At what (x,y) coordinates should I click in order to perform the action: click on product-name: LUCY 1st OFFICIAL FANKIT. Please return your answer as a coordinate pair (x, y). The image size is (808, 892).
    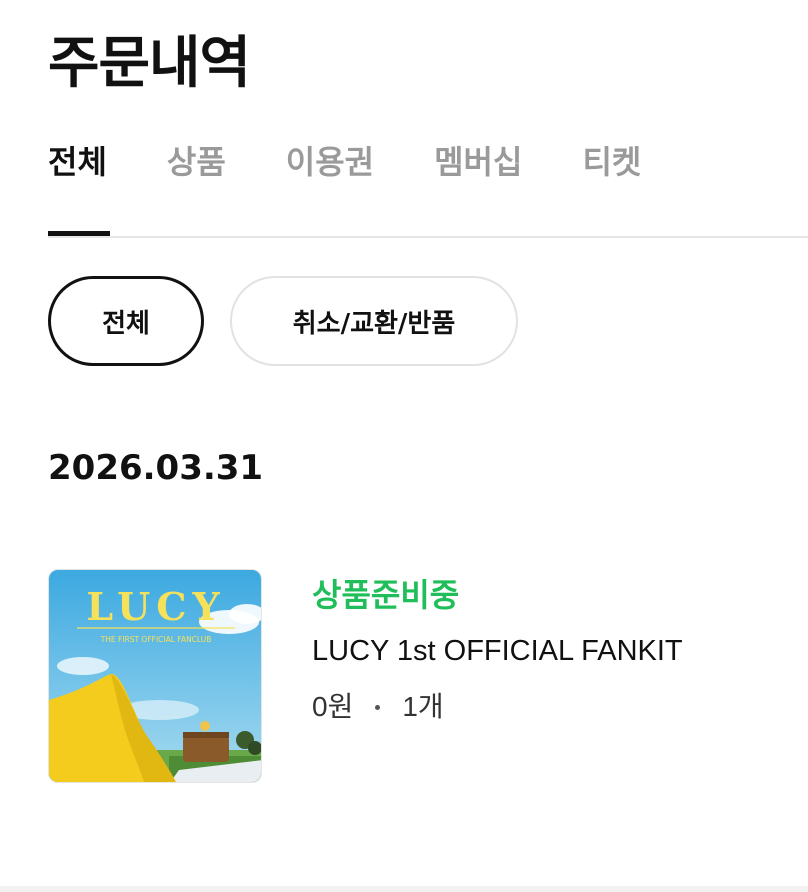
    Looking at the image, I should click on (497, 651).